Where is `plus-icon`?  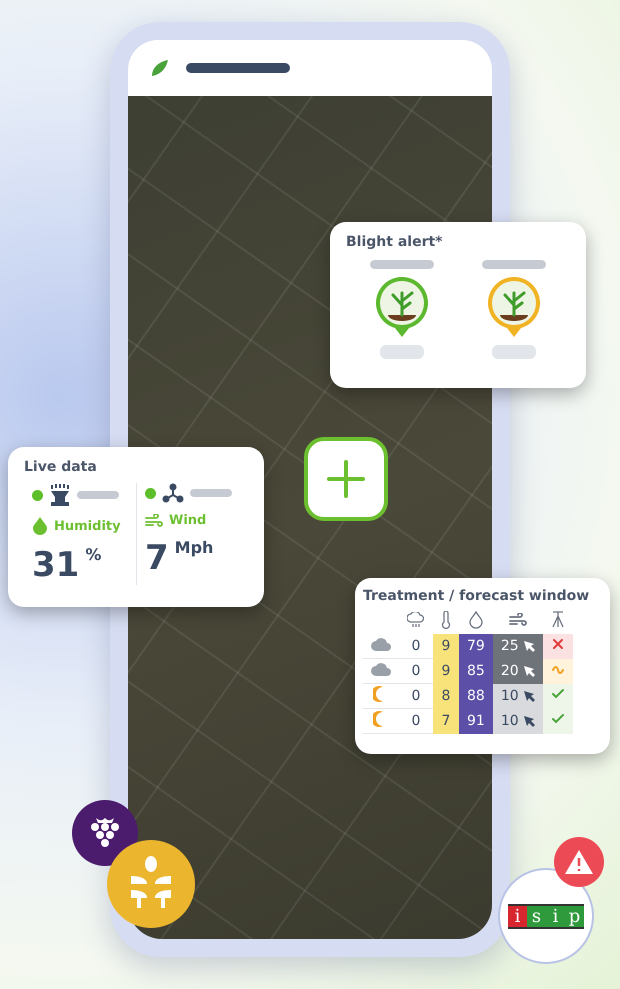
plus-icon is located at coordinates (346, 479).